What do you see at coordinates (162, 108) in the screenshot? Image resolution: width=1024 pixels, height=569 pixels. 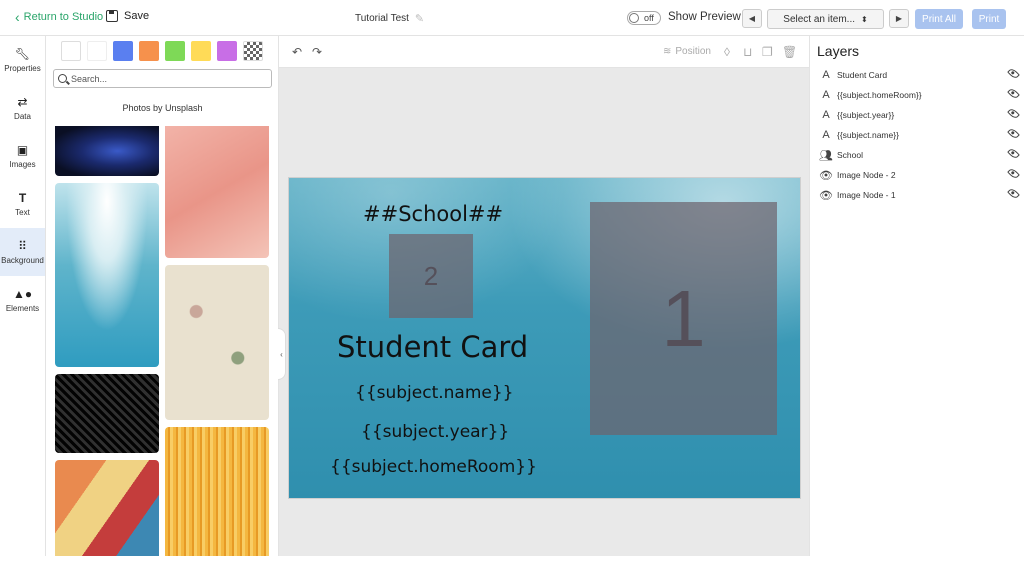 I see `photos-by-unsplash-label: Photos by Unsplash` at bounding box center [162, 108].